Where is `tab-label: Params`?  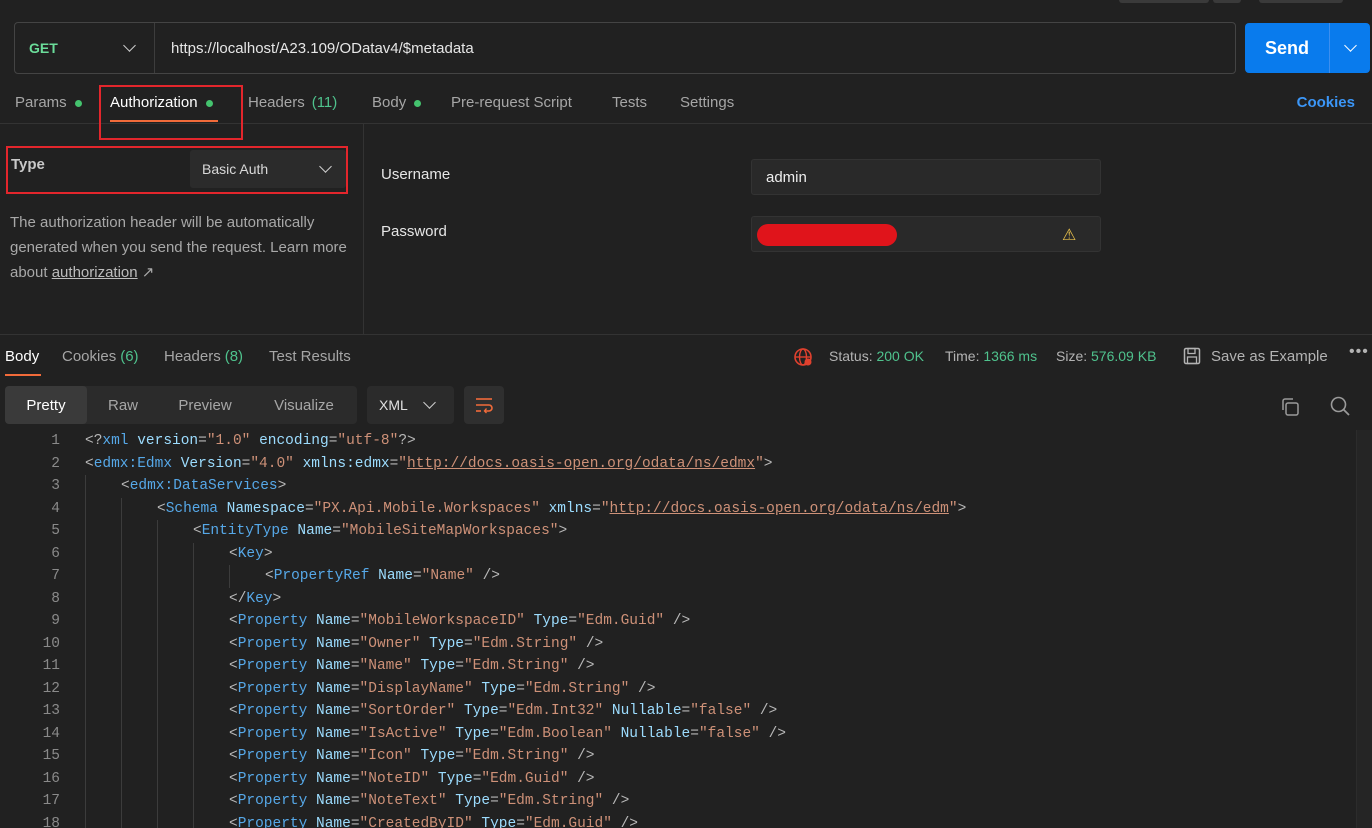
tab-label: Params is located at coordinates (41, 102).